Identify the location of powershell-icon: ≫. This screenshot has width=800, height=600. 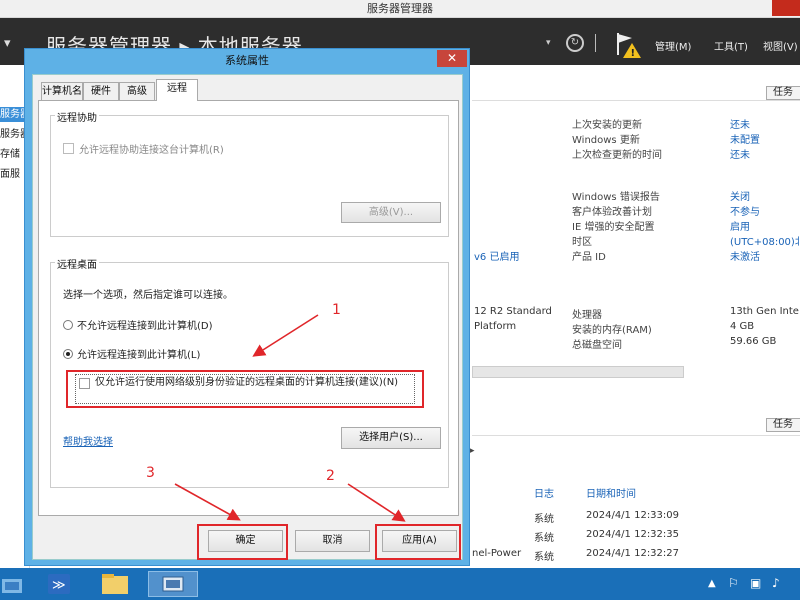
(59, 584).